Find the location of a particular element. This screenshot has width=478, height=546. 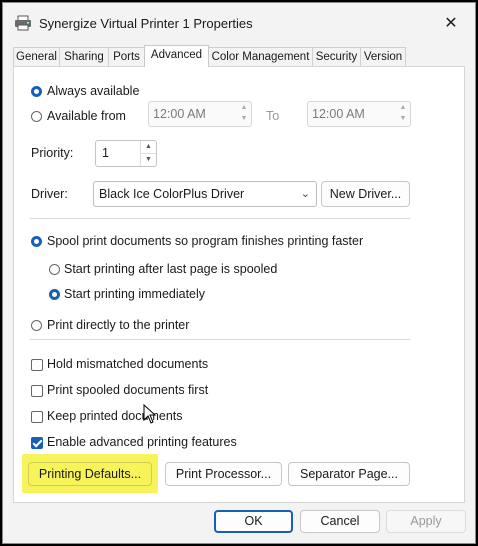

priority-input: 1 ▲ ▼ is located at coordinates (126, 153).